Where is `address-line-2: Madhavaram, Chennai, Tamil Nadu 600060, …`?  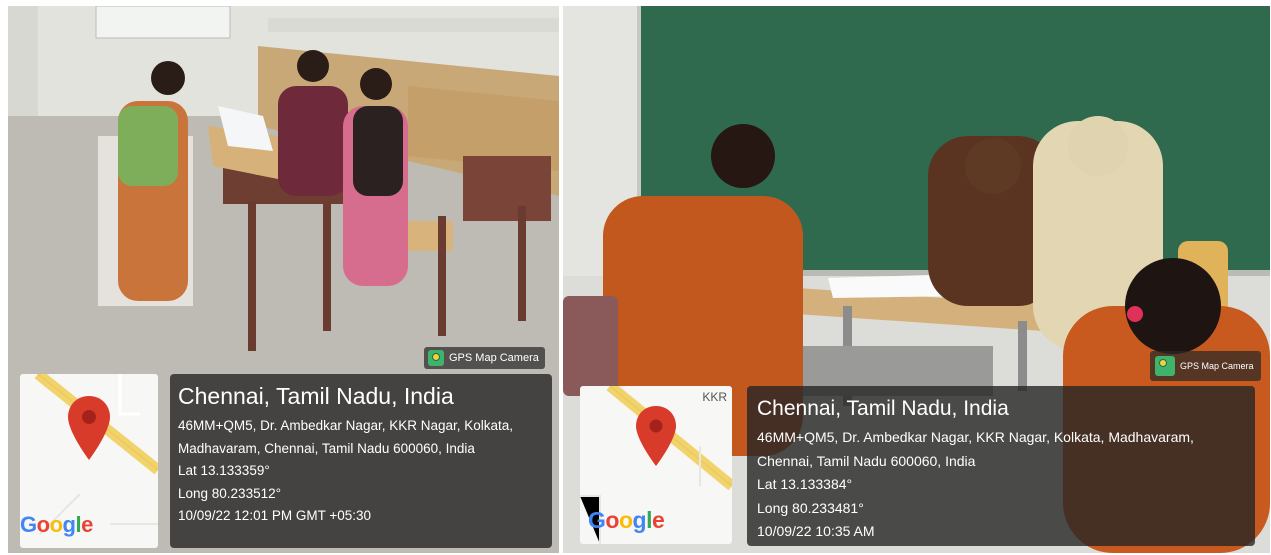 address-line-2: Madhavaram, Chennai, Tamil Nadu 600060, … is located at coordinates (326, 448).